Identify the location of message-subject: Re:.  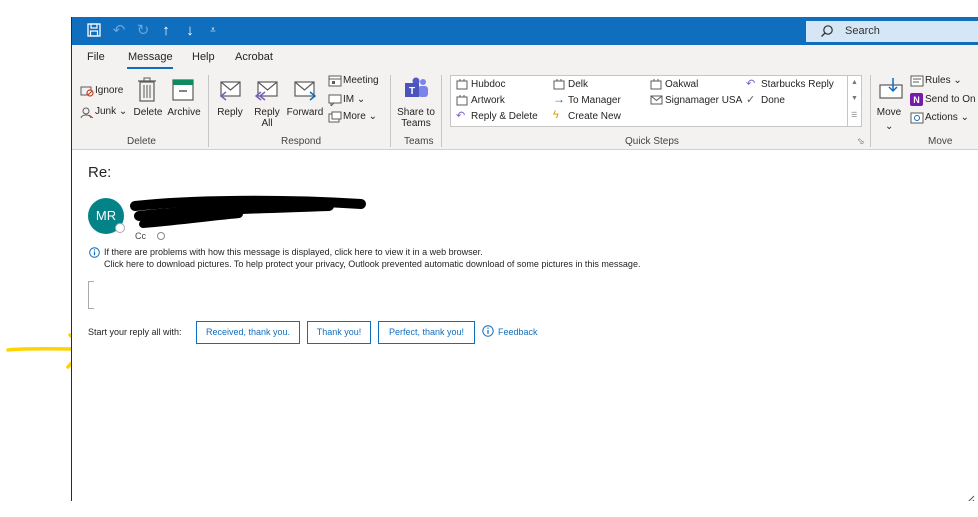
(100, 172).